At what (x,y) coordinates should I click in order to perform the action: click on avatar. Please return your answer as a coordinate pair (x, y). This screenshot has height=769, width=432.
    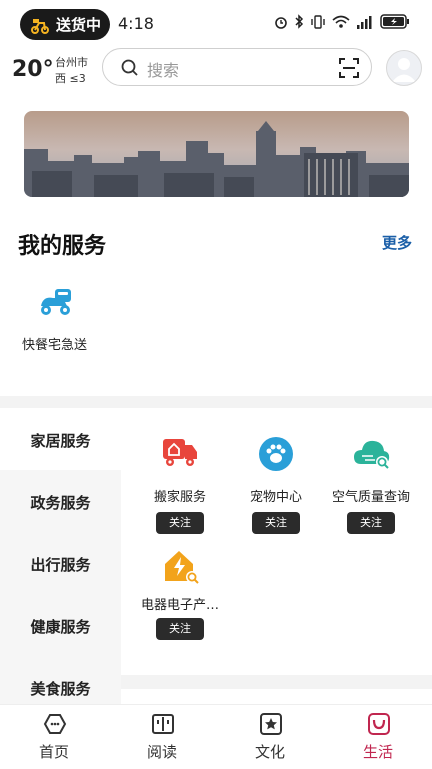
    Looking at the image, I should click on (404, 68).